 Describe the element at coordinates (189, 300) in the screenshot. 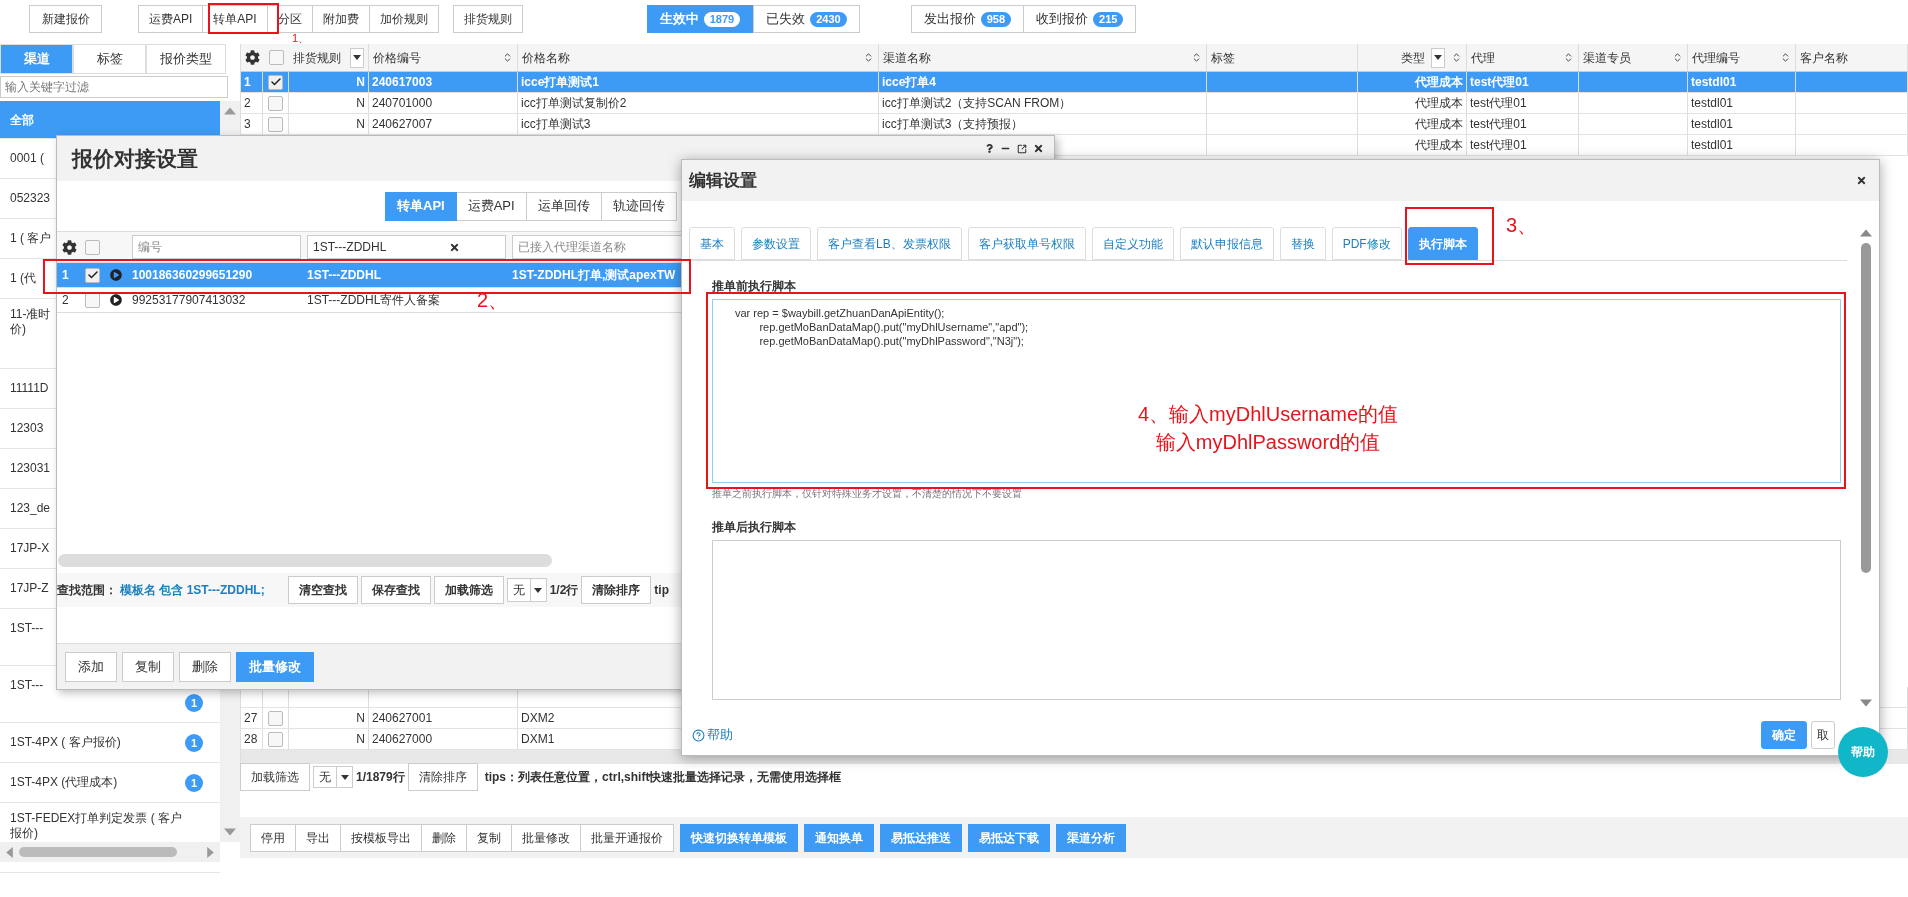

I see `table-cell: 99253177907413032` at that location.